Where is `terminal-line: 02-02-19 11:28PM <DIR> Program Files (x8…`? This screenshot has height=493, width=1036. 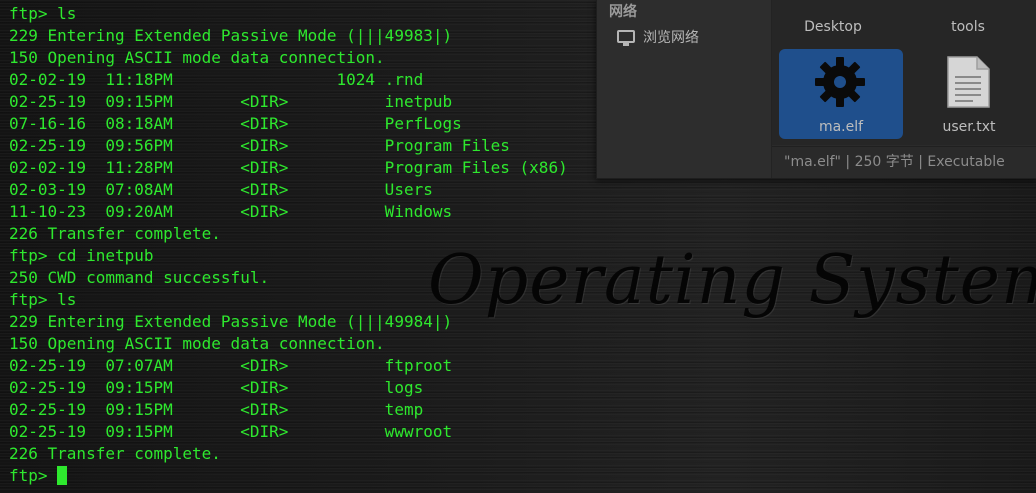 terminal-line: 02-02-19 11:28PM <DIR> Program Files (x8… is located at coordinates (288, 167).